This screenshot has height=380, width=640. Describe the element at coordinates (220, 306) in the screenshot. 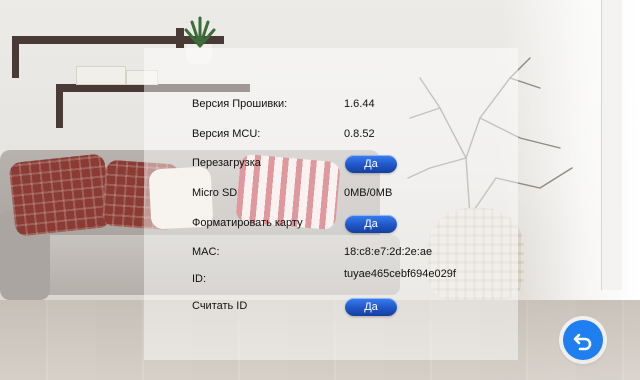

I see `read-id-label: Считать ID` at that location.